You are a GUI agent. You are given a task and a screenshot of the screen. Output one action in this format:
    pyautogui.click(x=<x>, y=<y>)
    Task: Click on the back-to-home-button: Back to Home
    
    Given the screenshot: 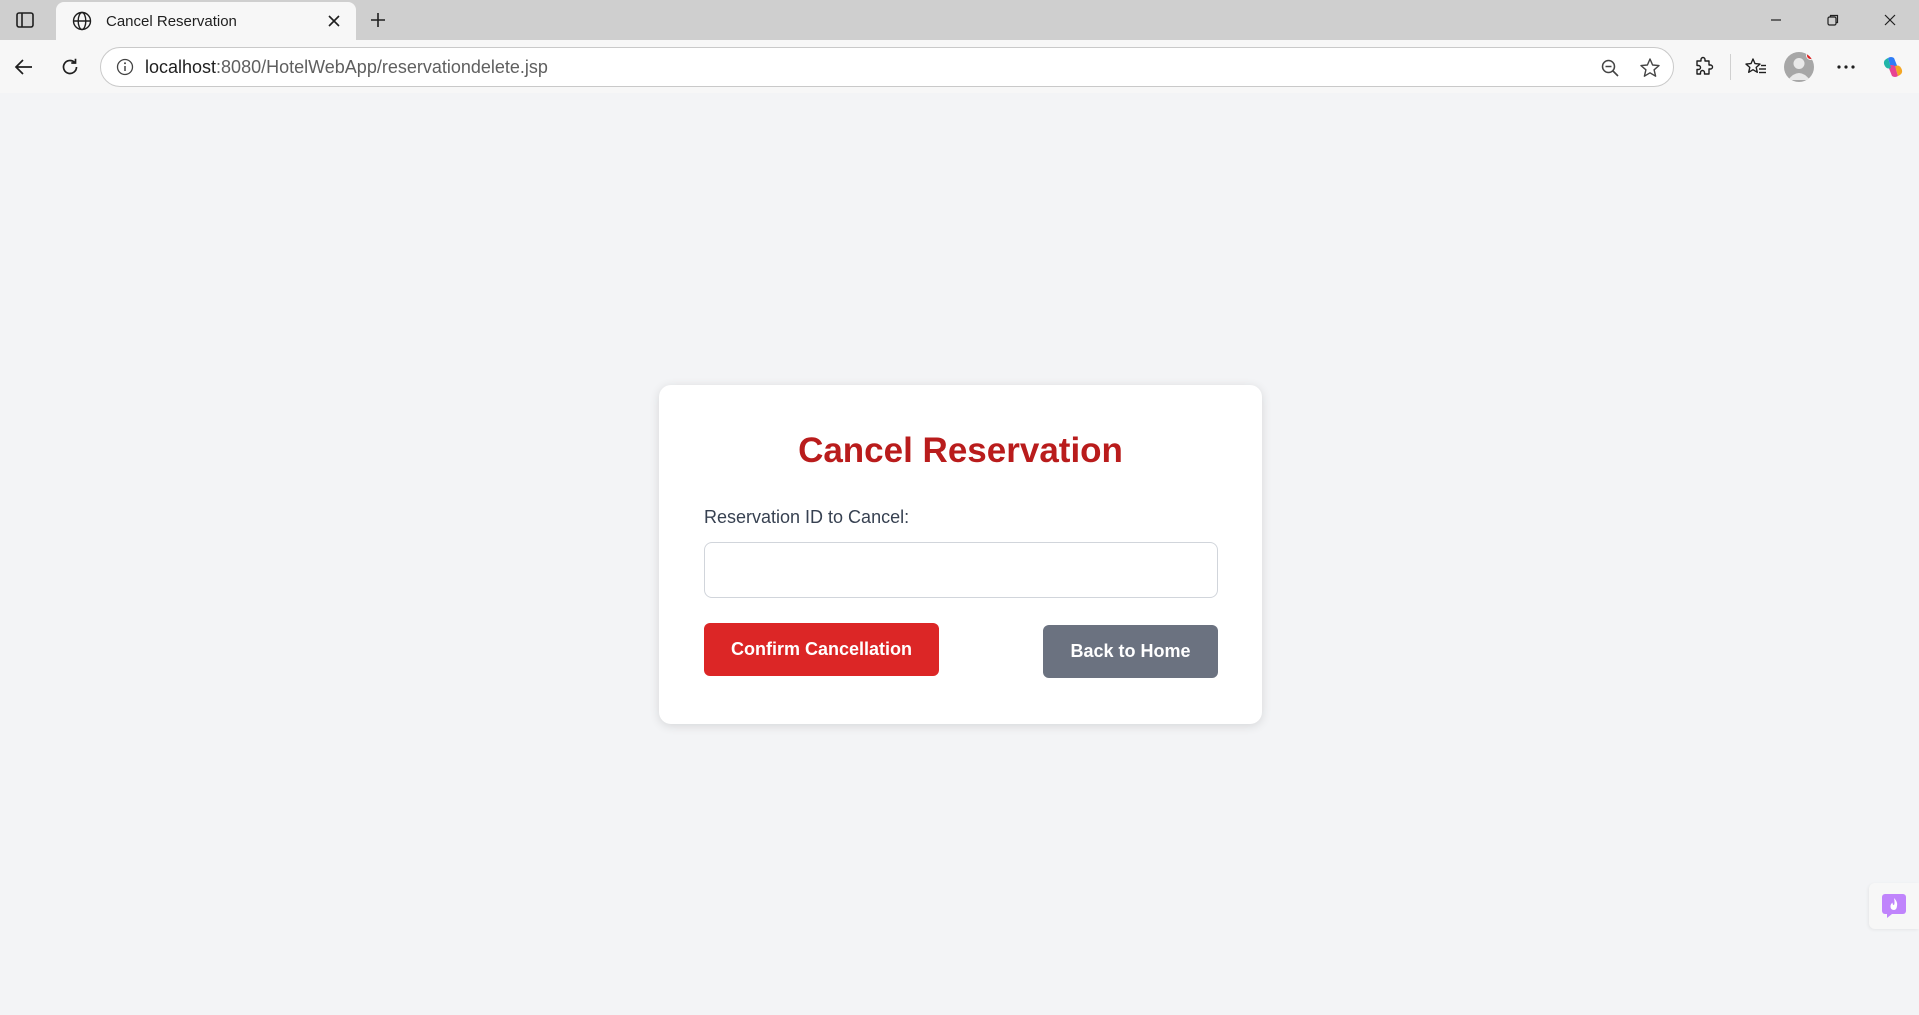 What is the action you would take?
    pyautogui.click(x=1130, y=651)
    